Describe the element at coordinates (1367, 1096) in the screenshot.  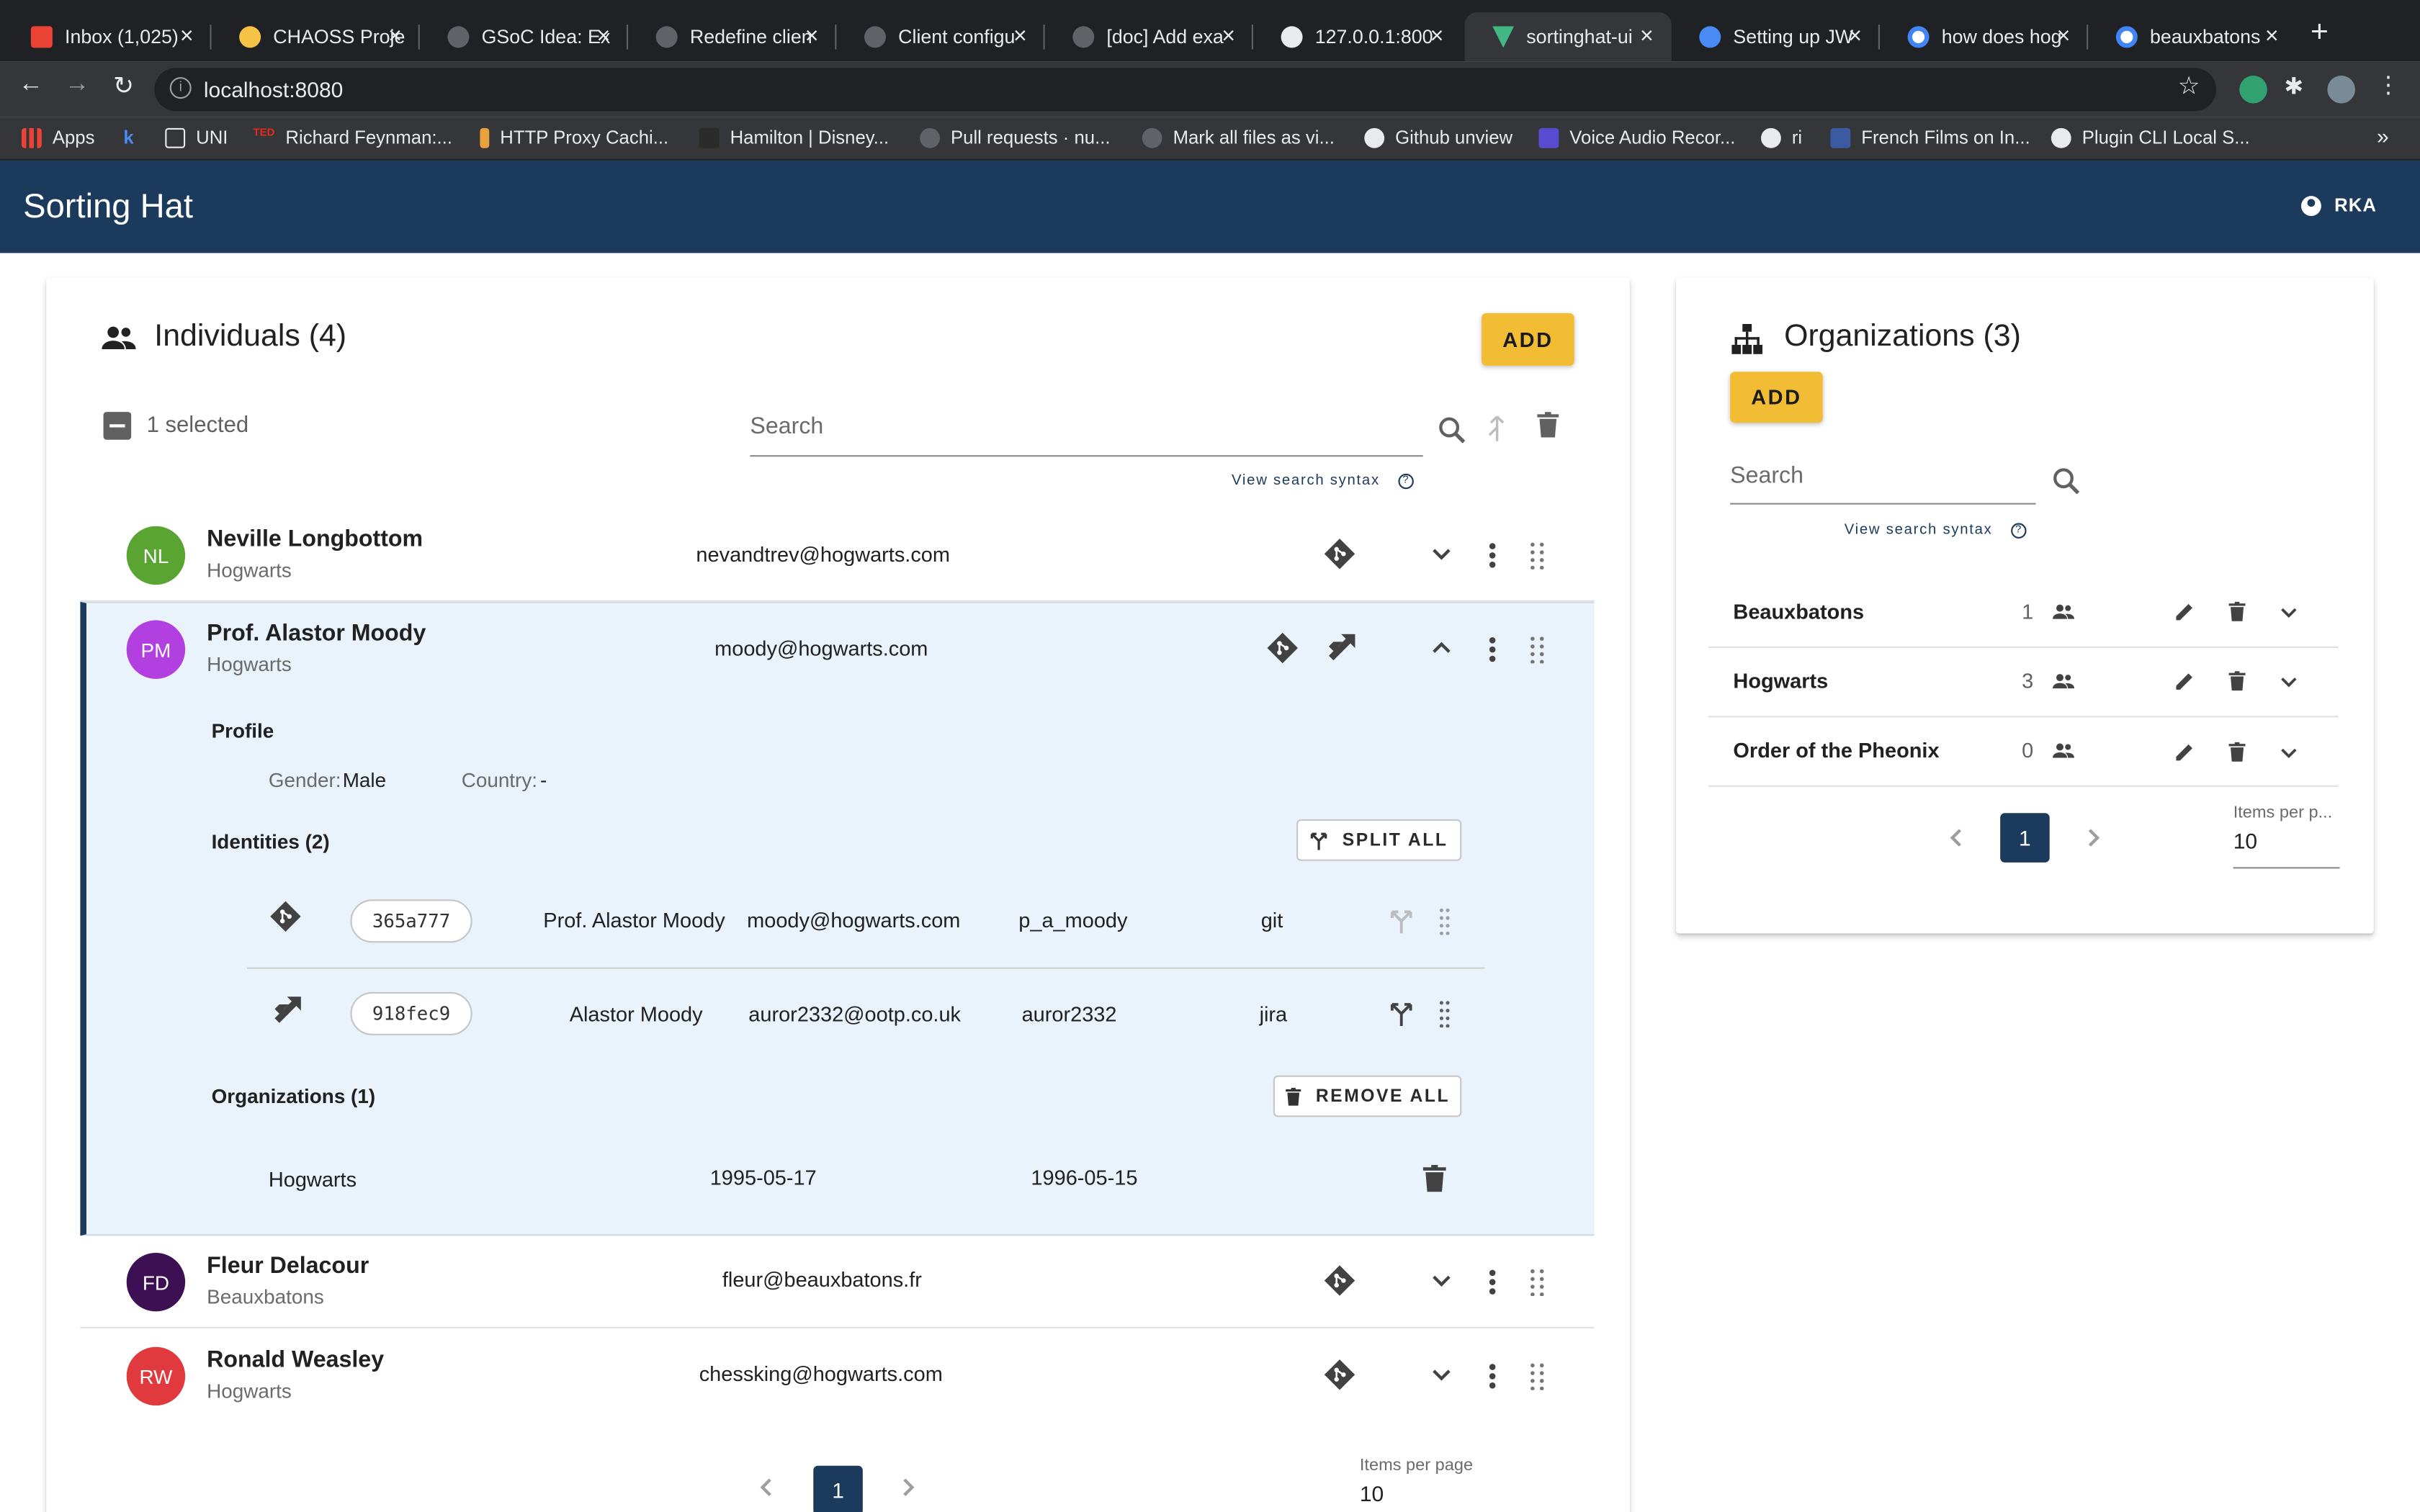
I see `remove-all-button: REMOVE ALL` at that location.